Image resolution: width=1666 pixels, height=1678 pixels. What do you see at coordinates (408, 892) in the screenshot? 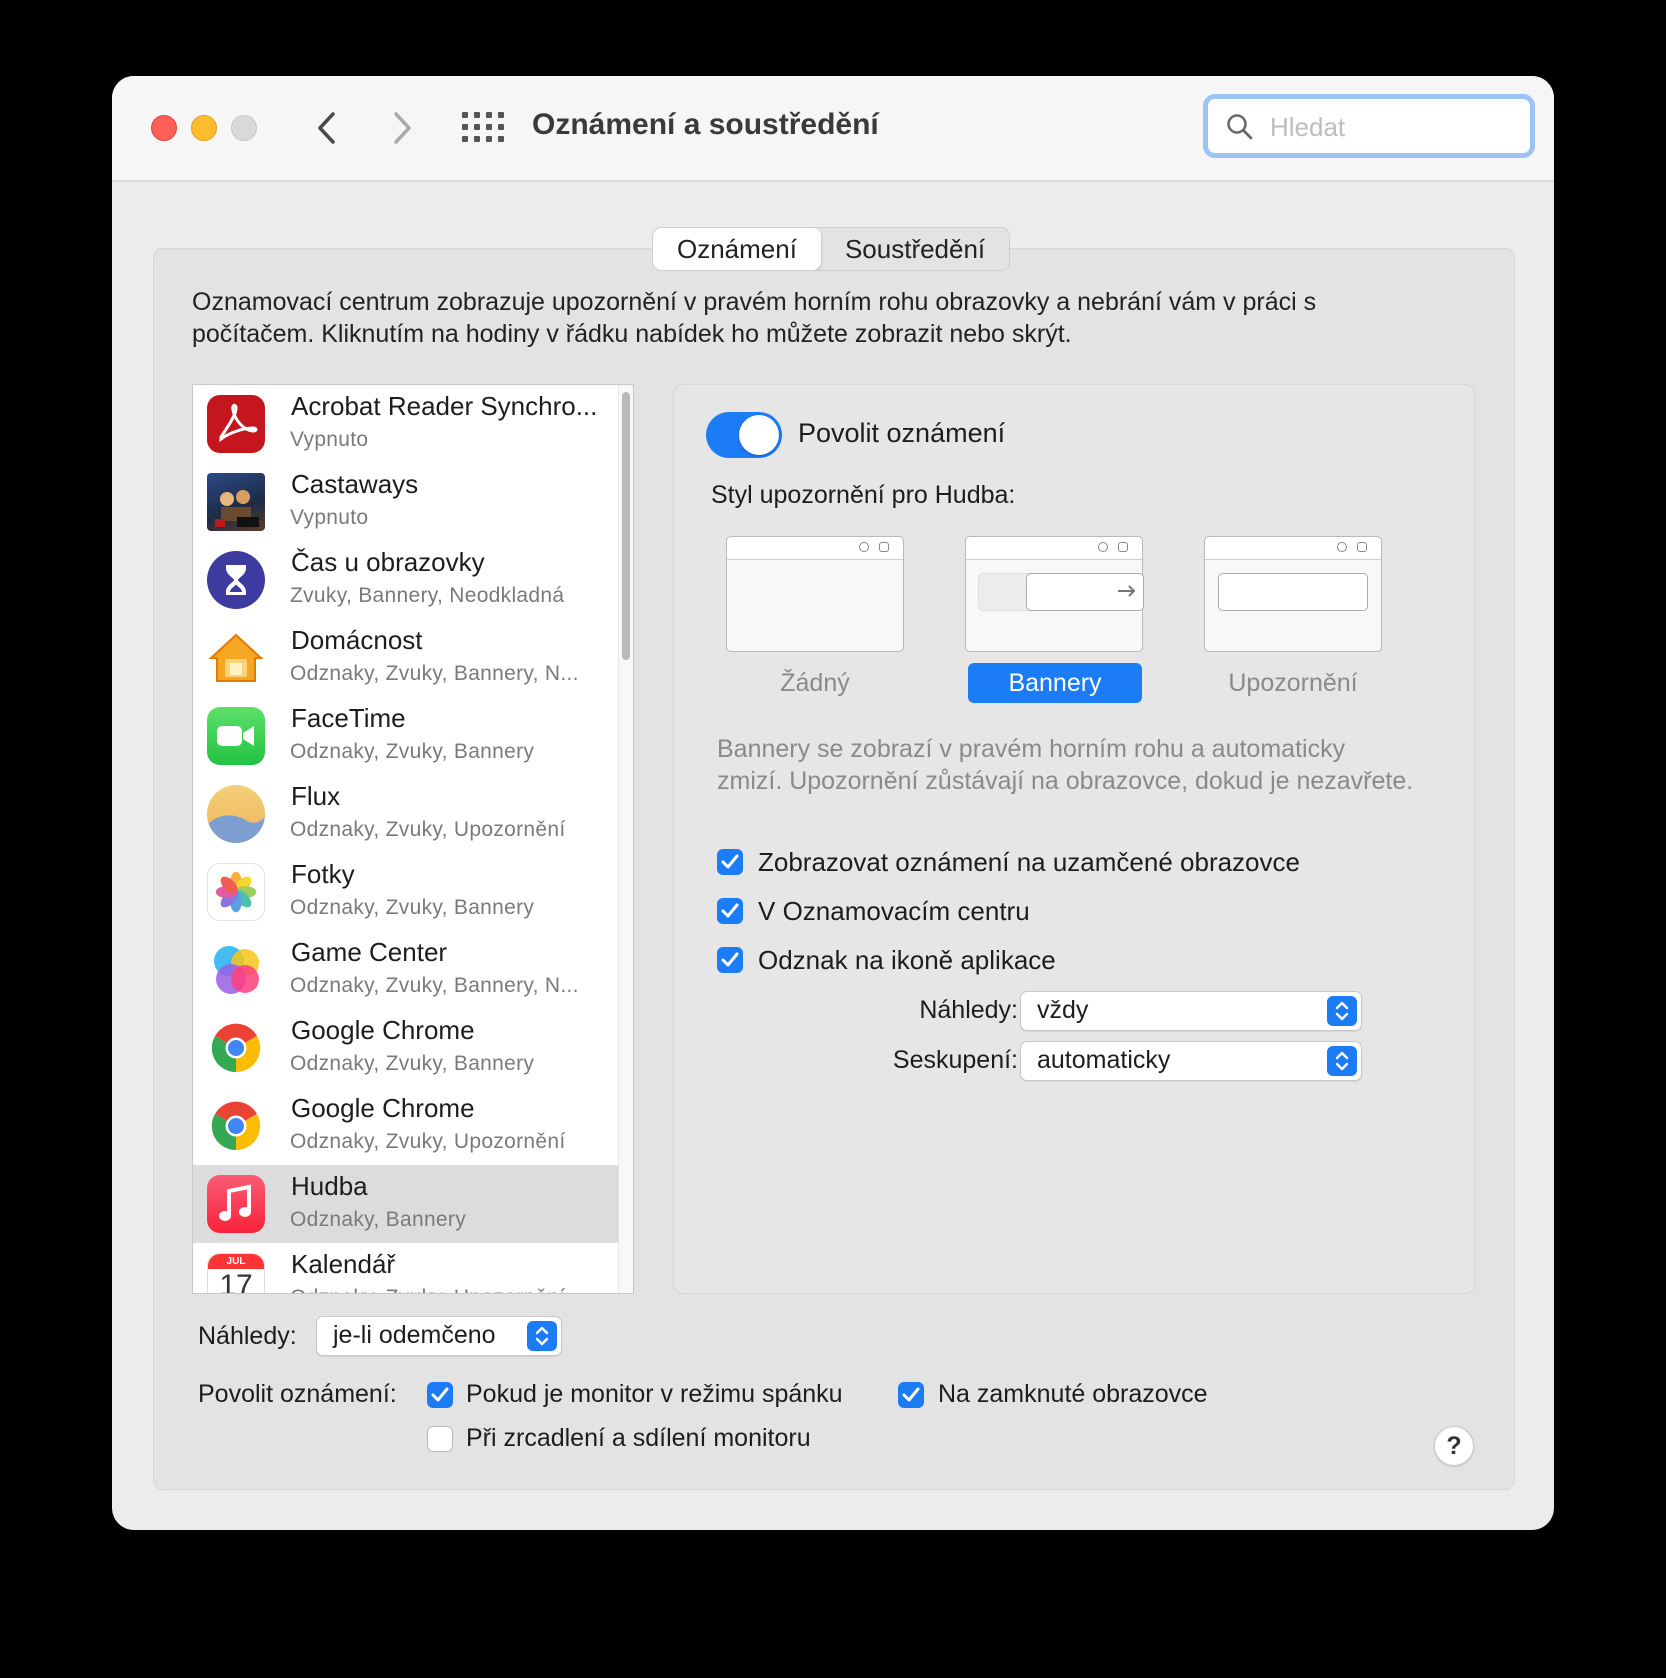
I see `list-item: Fotky Odznaky, Zvuky, Bannery` at bounding box center [408, 892].